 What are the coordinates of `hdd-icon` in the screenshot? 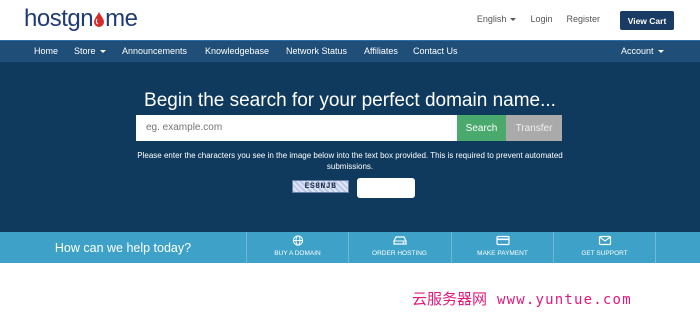 It's located at (399, 240).